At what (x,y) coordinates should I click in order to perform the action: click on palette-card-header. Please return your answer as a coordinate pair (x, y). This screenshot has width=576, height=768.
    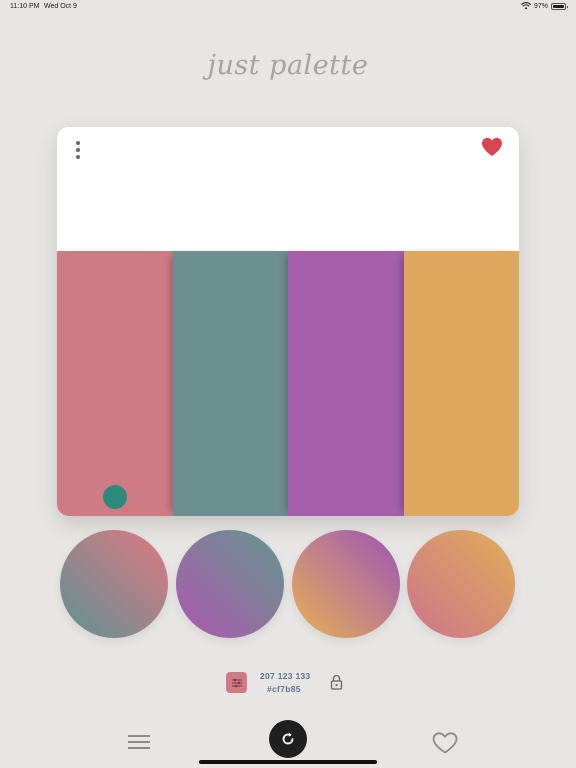
    Looking at the image, I should click on (288, 189).